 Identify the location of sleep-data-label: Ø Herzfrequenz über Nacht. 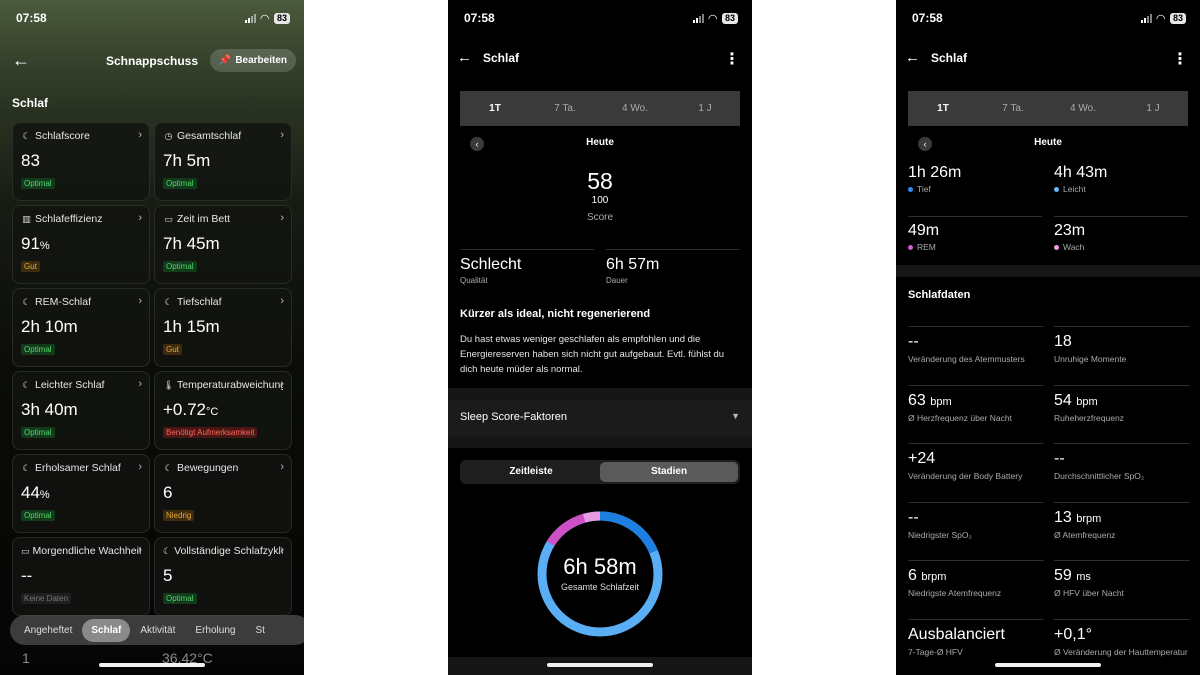
(960, 417).